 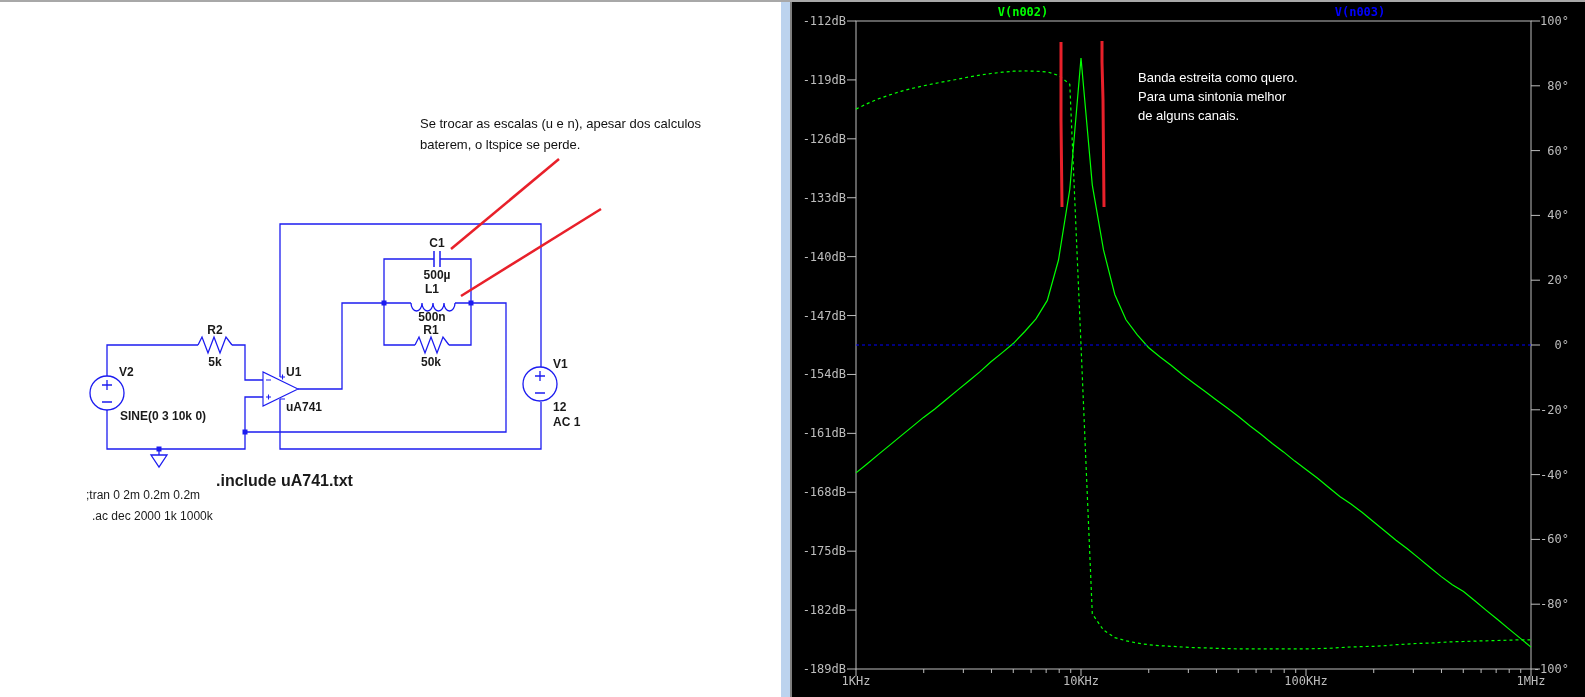 What do you see at coordinates (1554, 474) in the screenshot?
I see `axis-tick-label: -40°` at bounding box center [1554, 474].